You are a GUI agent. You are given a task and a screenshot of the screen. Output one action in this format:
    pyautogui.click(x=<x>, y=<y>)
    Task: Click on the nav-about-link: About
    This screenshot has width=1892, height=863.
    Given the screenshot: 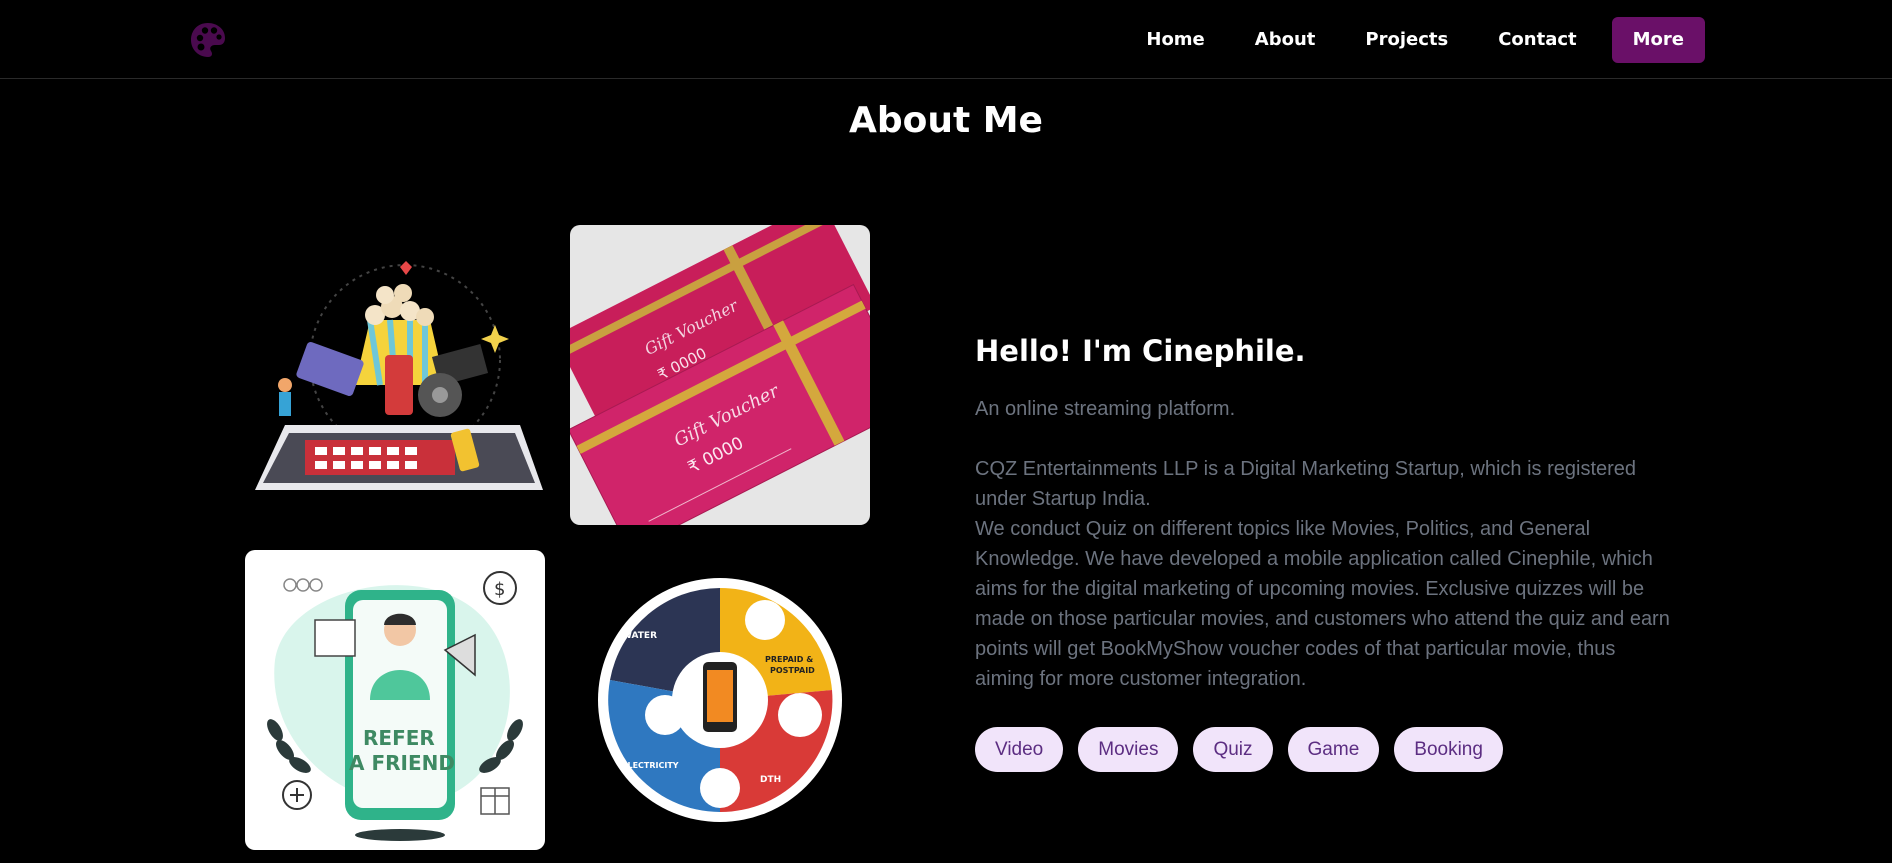 What is the action you would take?
    pyautogui.click(x=1285, y=40)
    